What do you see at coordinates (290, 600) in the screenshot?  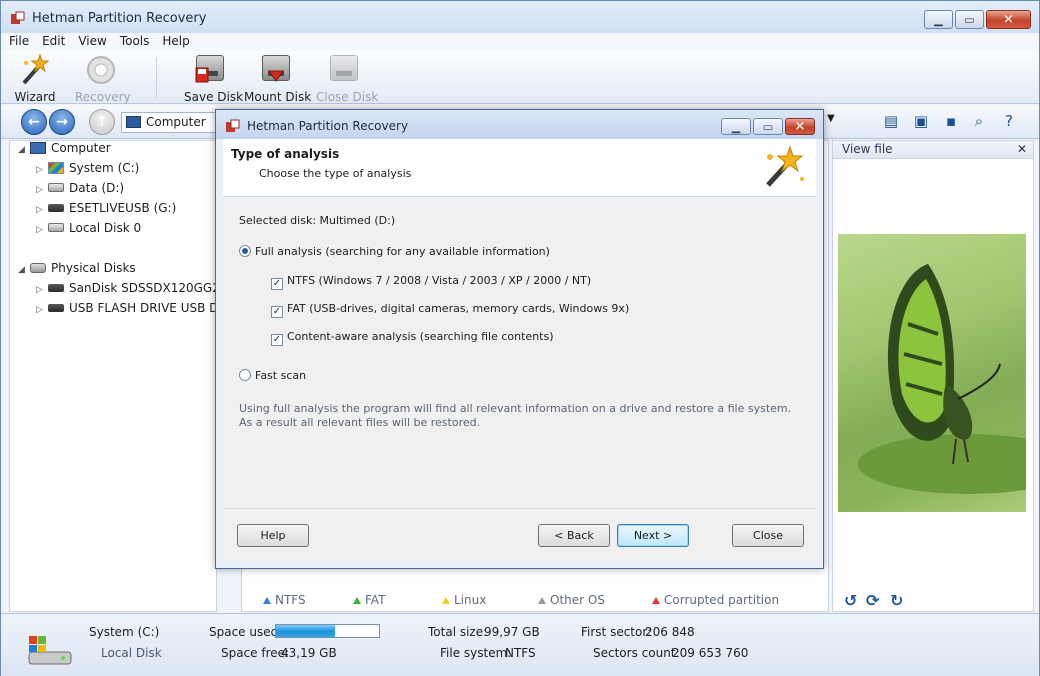 I see `legend-label: NTFS` at bounding box center [290, 600].